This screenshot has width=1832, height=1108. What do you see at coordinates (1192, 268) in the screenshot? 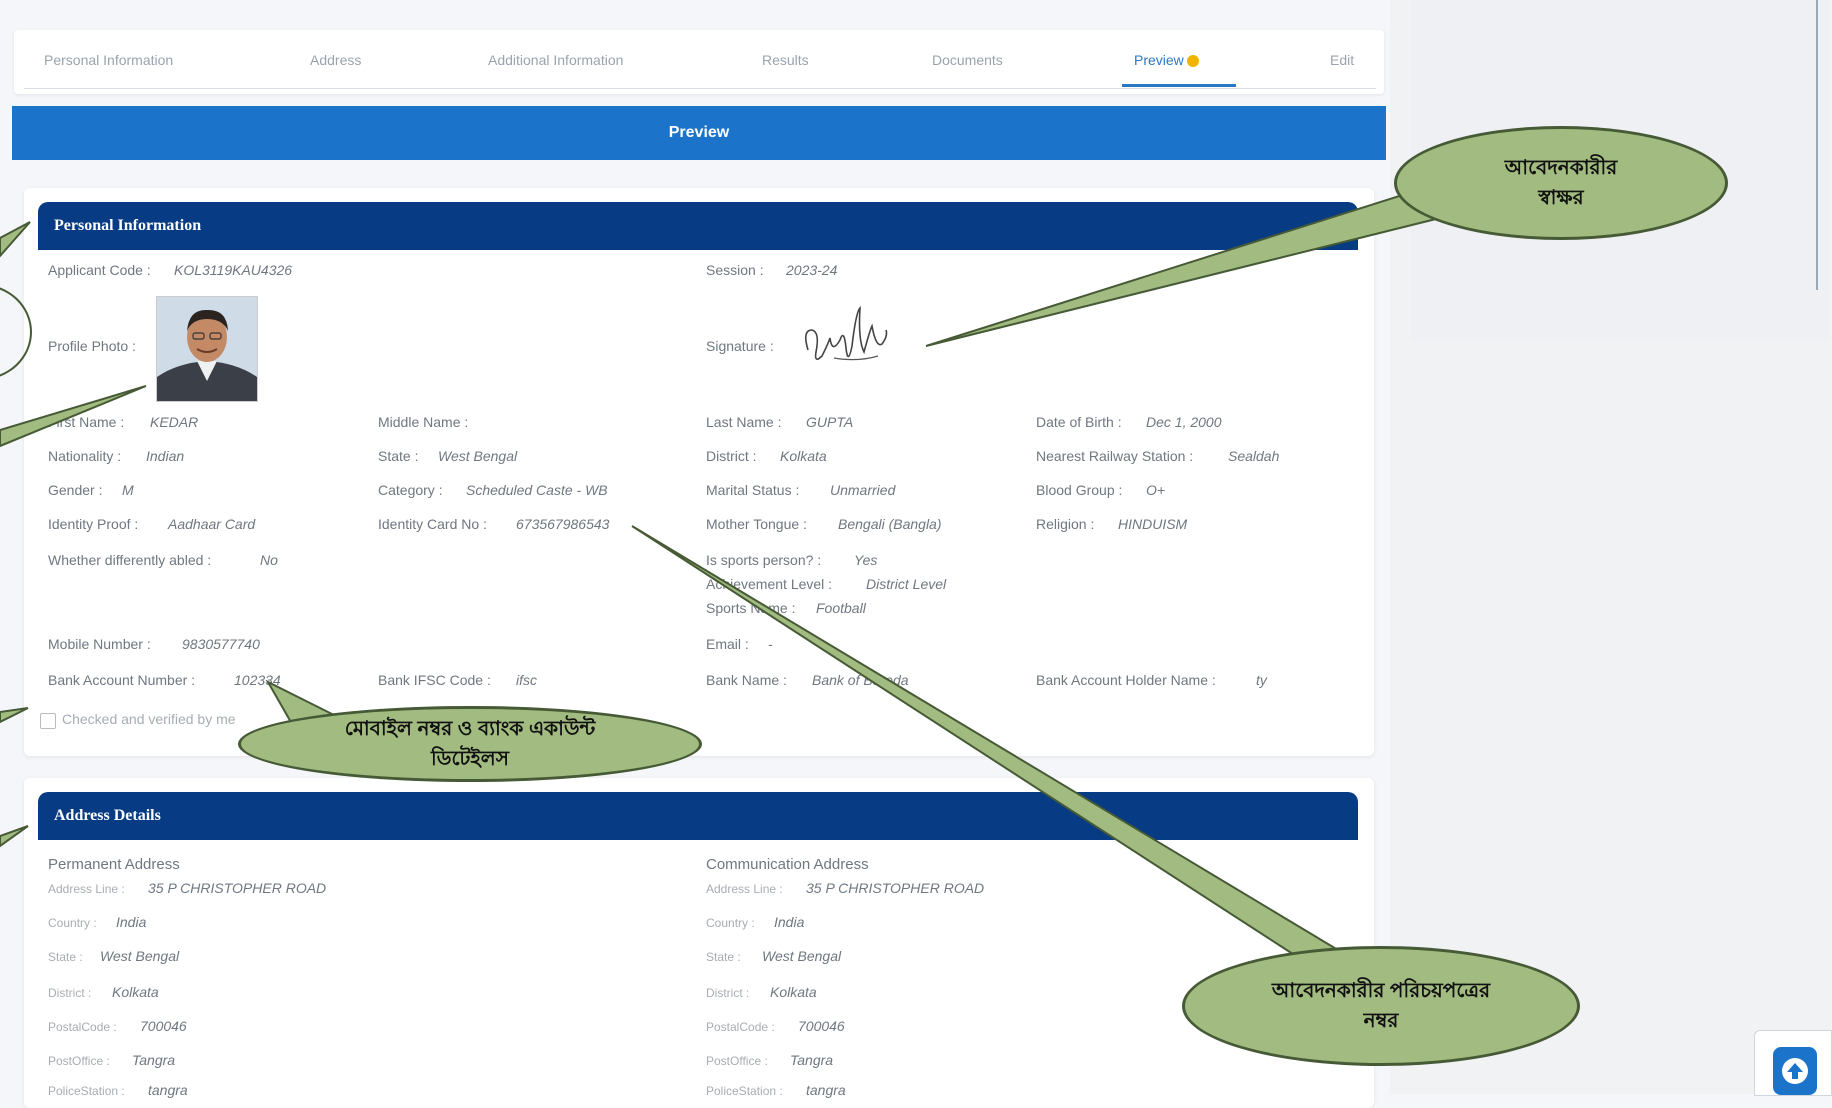
I see `signature-pointer` at bounding box center [1192, 268].